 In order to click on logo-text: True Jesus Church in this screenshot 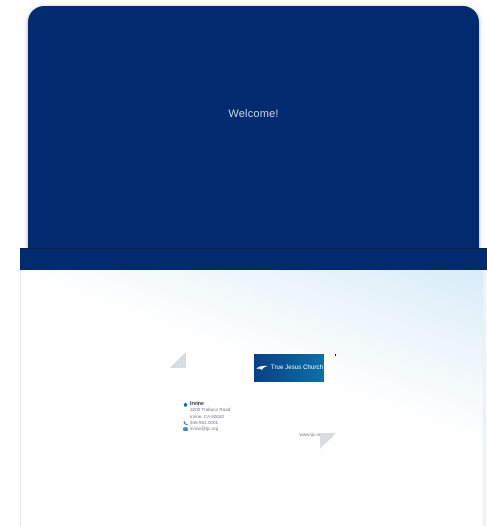, I will do `click(297, 368)`.